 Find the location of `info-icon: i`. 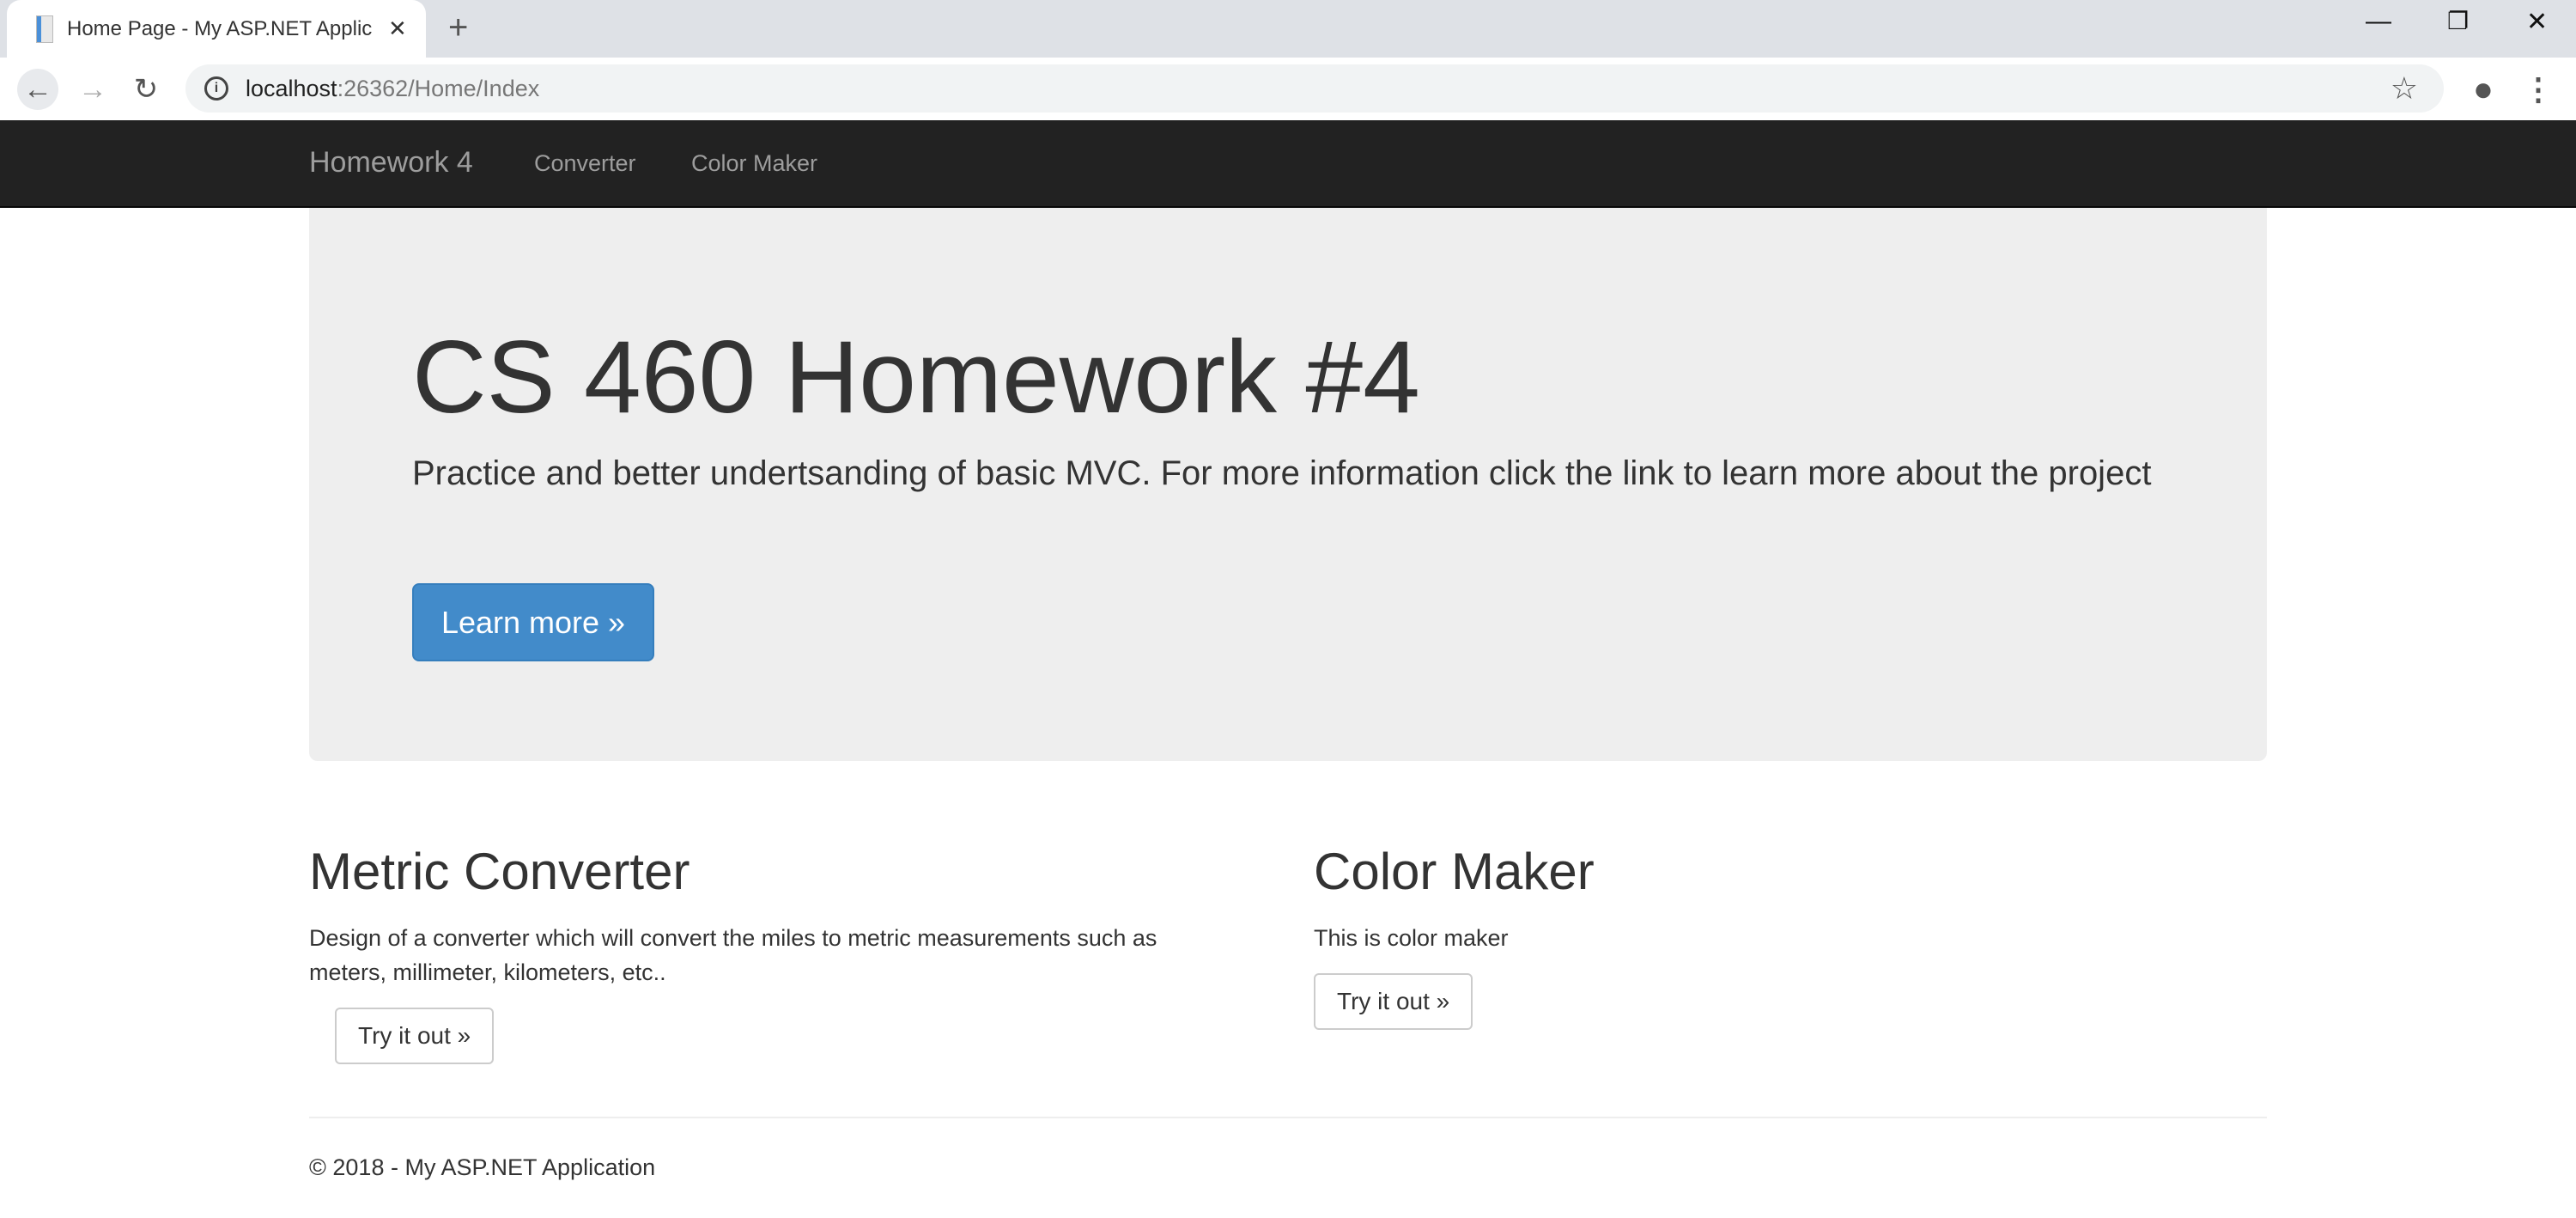

info-icon: i is located at coordinates (216, 88).